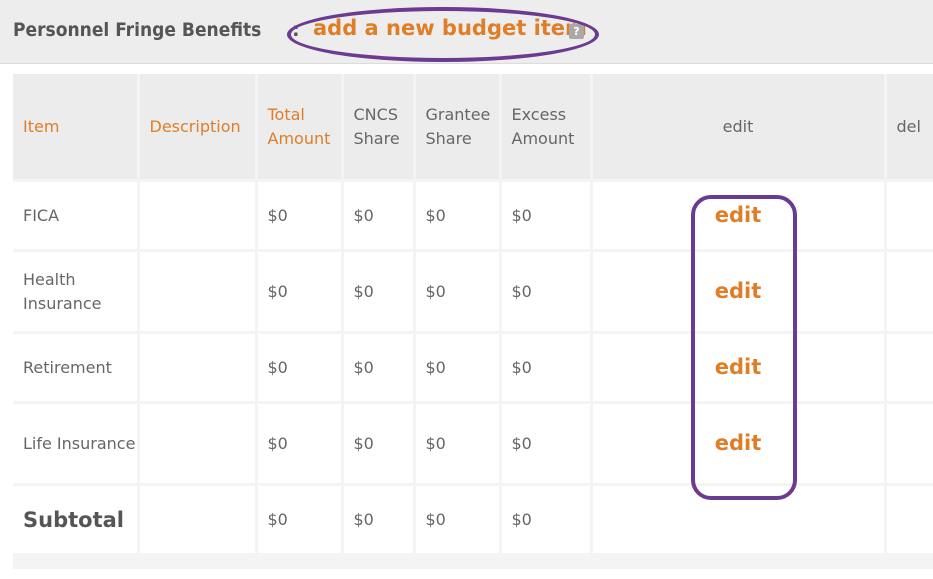  Describe the element at coordinates (137, 30) in the screenshot. I see `section-title: Personnel Fringe Benefits` at that location.